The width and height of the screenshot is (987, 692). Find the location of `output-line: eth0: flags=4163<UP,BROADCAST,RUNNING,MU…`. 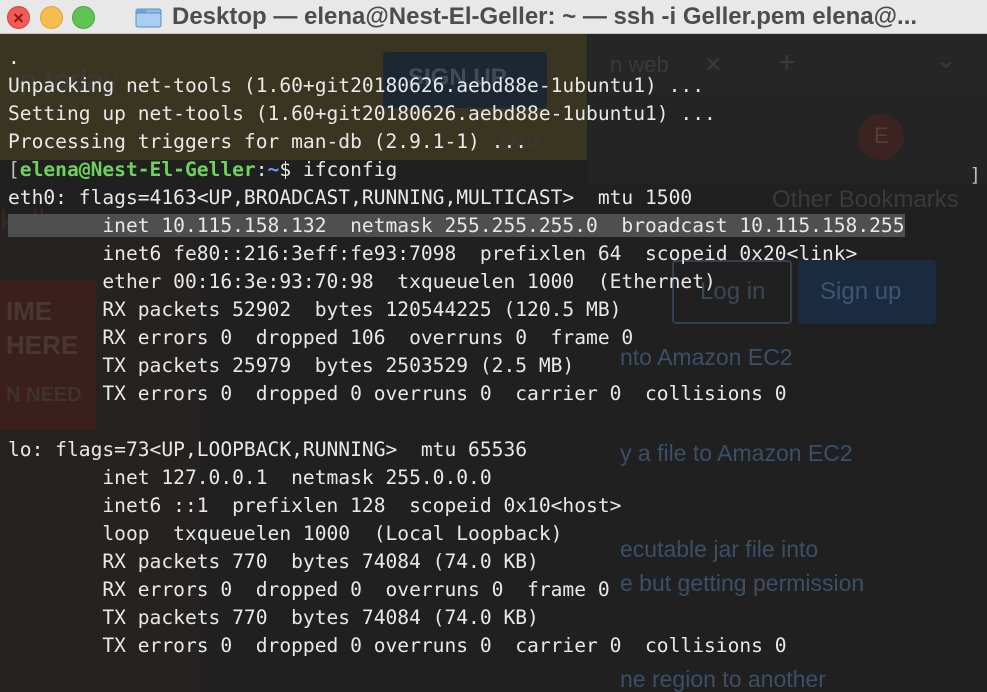

output-line: eth0: flags=4163<UP,BROADCAST,RUNNING,MU… is located at coordinates (350, 197).